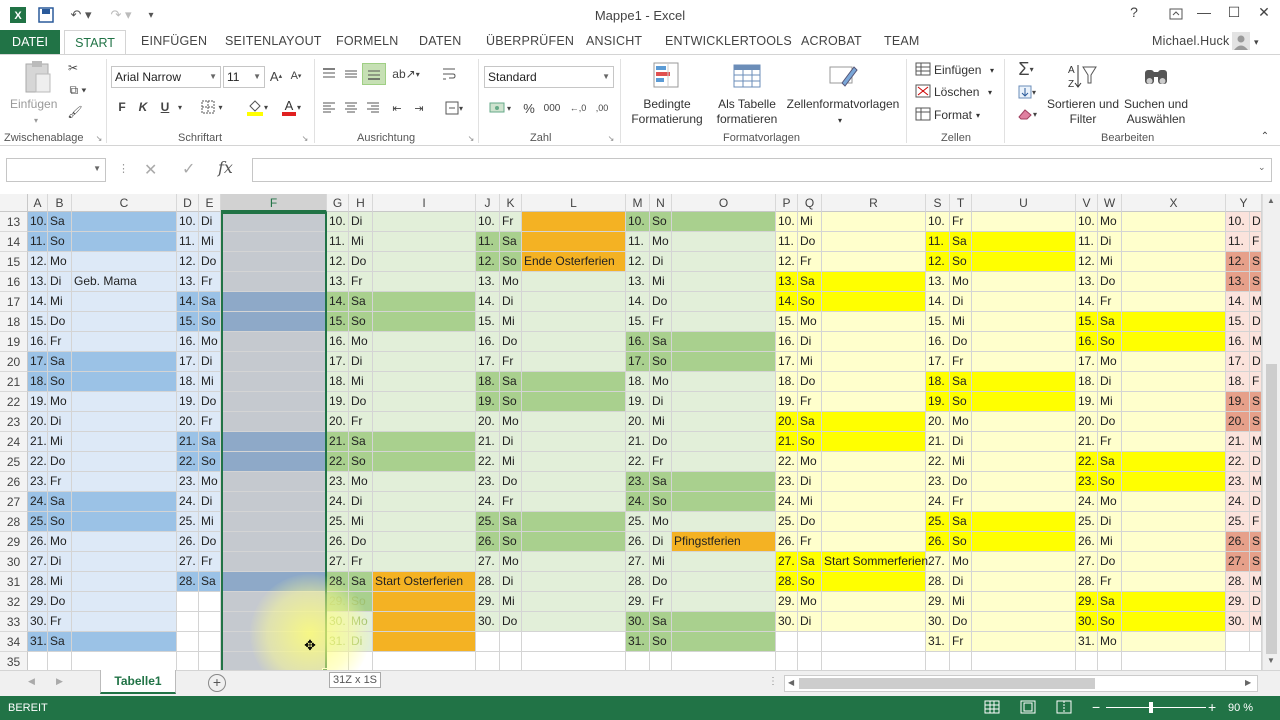 The height and width of the screenshot is (720, 1280). What do you see at coordinates (488, 203) in the screenshot?
I see `column-header: J` at bounding box center [488, 203].